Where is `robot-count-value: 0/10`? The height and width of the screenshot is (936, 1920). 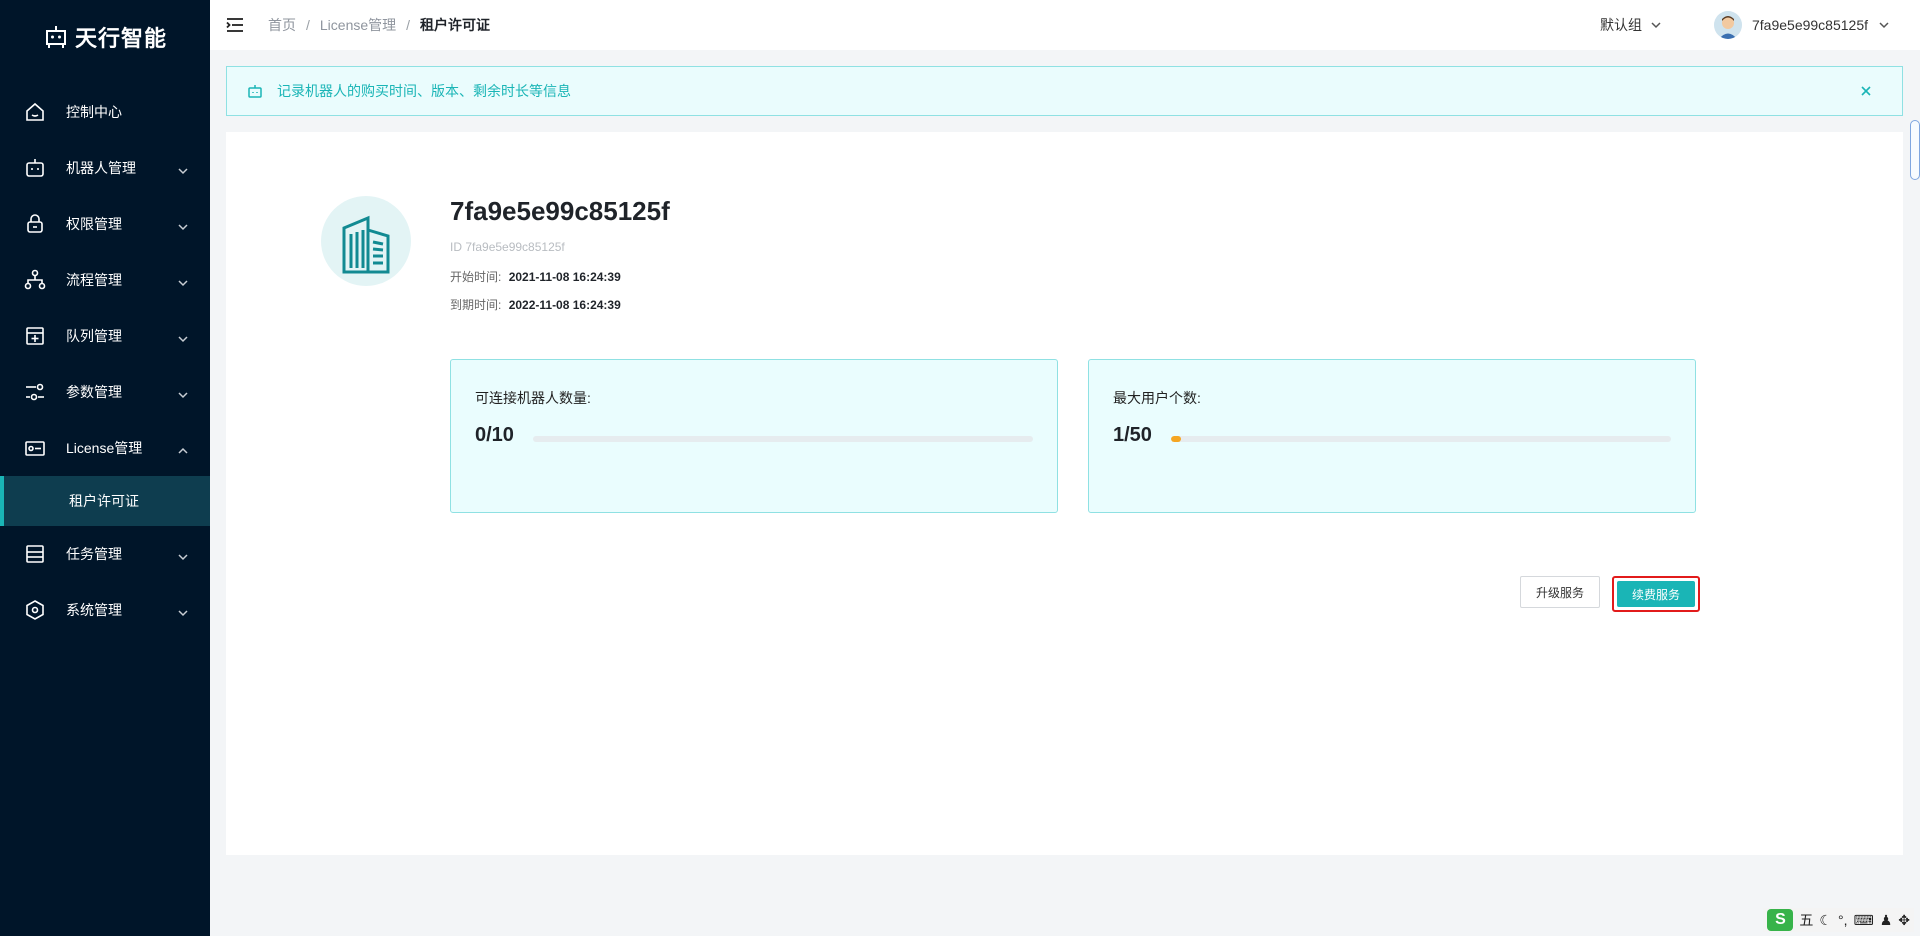
robot-count-value: 0/10 is located at coordinates (494, 435).